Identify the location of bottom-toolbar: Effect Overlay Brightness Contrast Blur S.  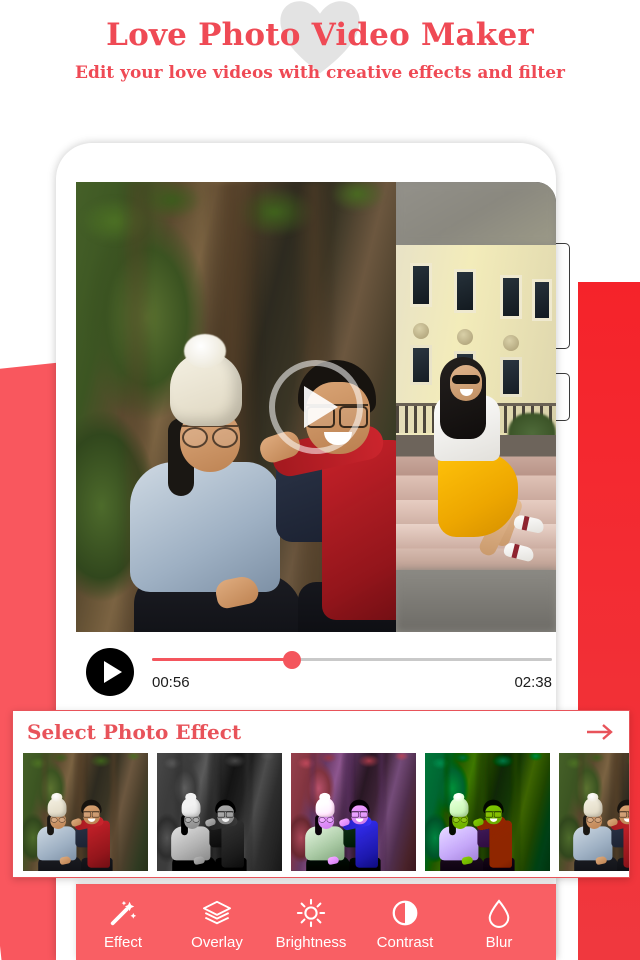
(316, 922).